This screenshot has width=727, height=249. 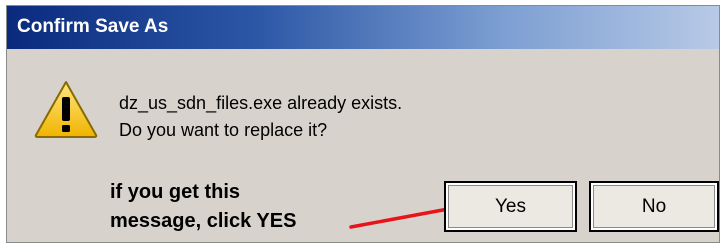 What do you see at coordinates (203, 207) in the screenshot?
I see `instruction-annotation: if you get this message, click YES` at bounding box center [203, 207].